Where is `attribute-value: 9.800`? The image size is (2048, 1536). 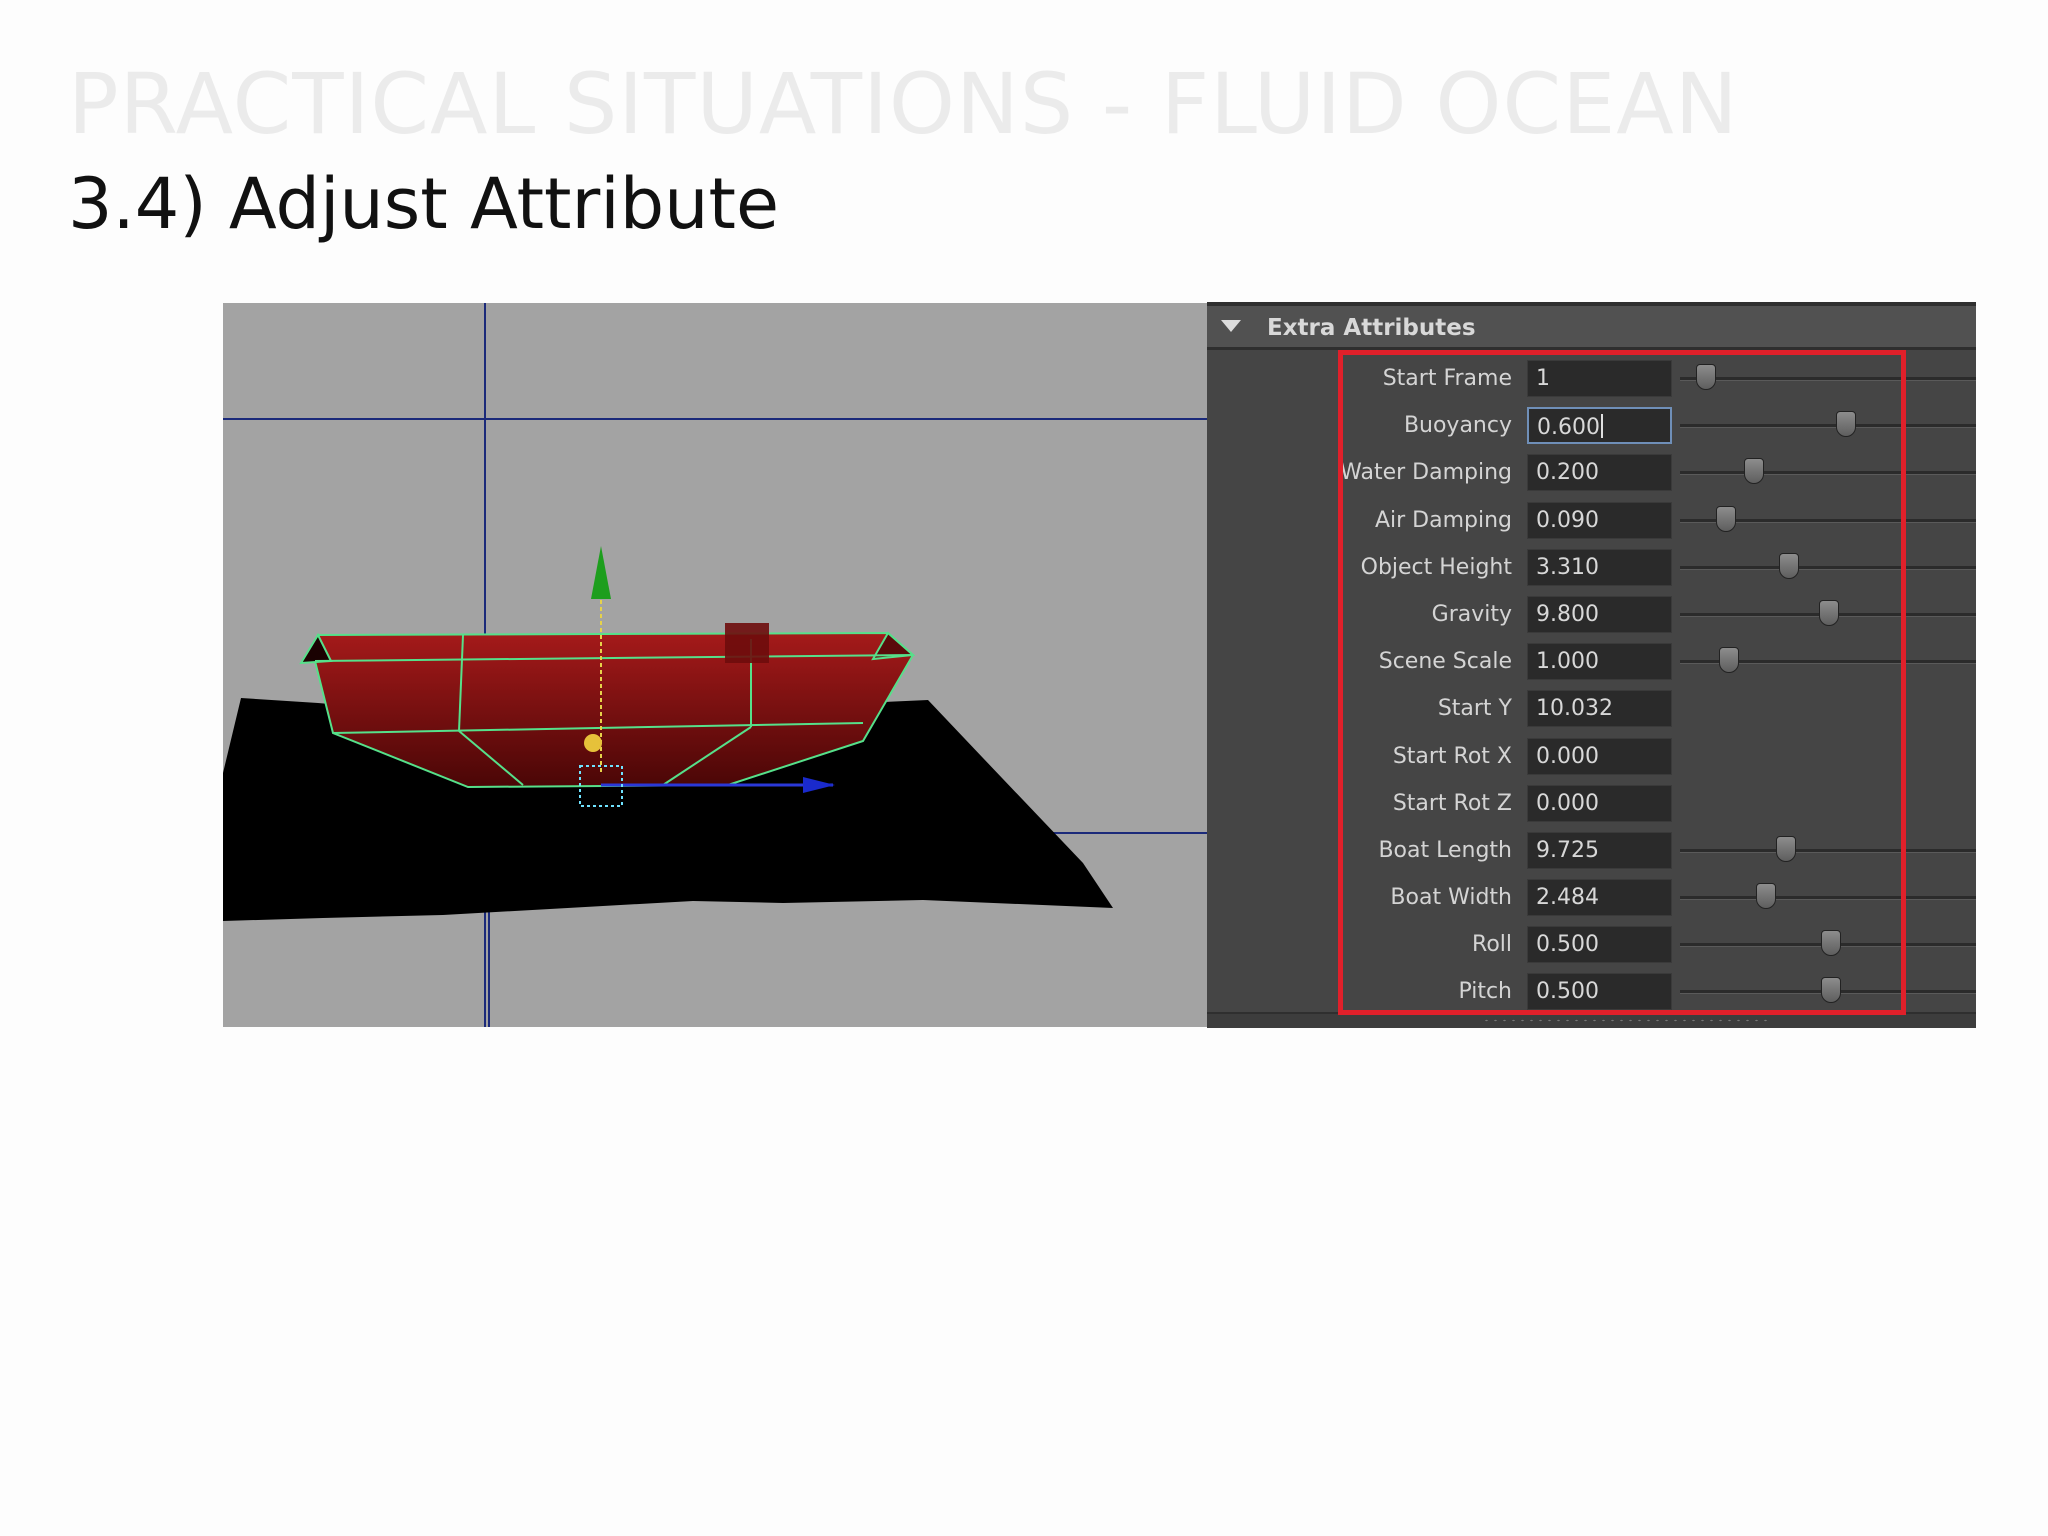 attribute-value: 9.800 is located at coordinates (1567, 614).